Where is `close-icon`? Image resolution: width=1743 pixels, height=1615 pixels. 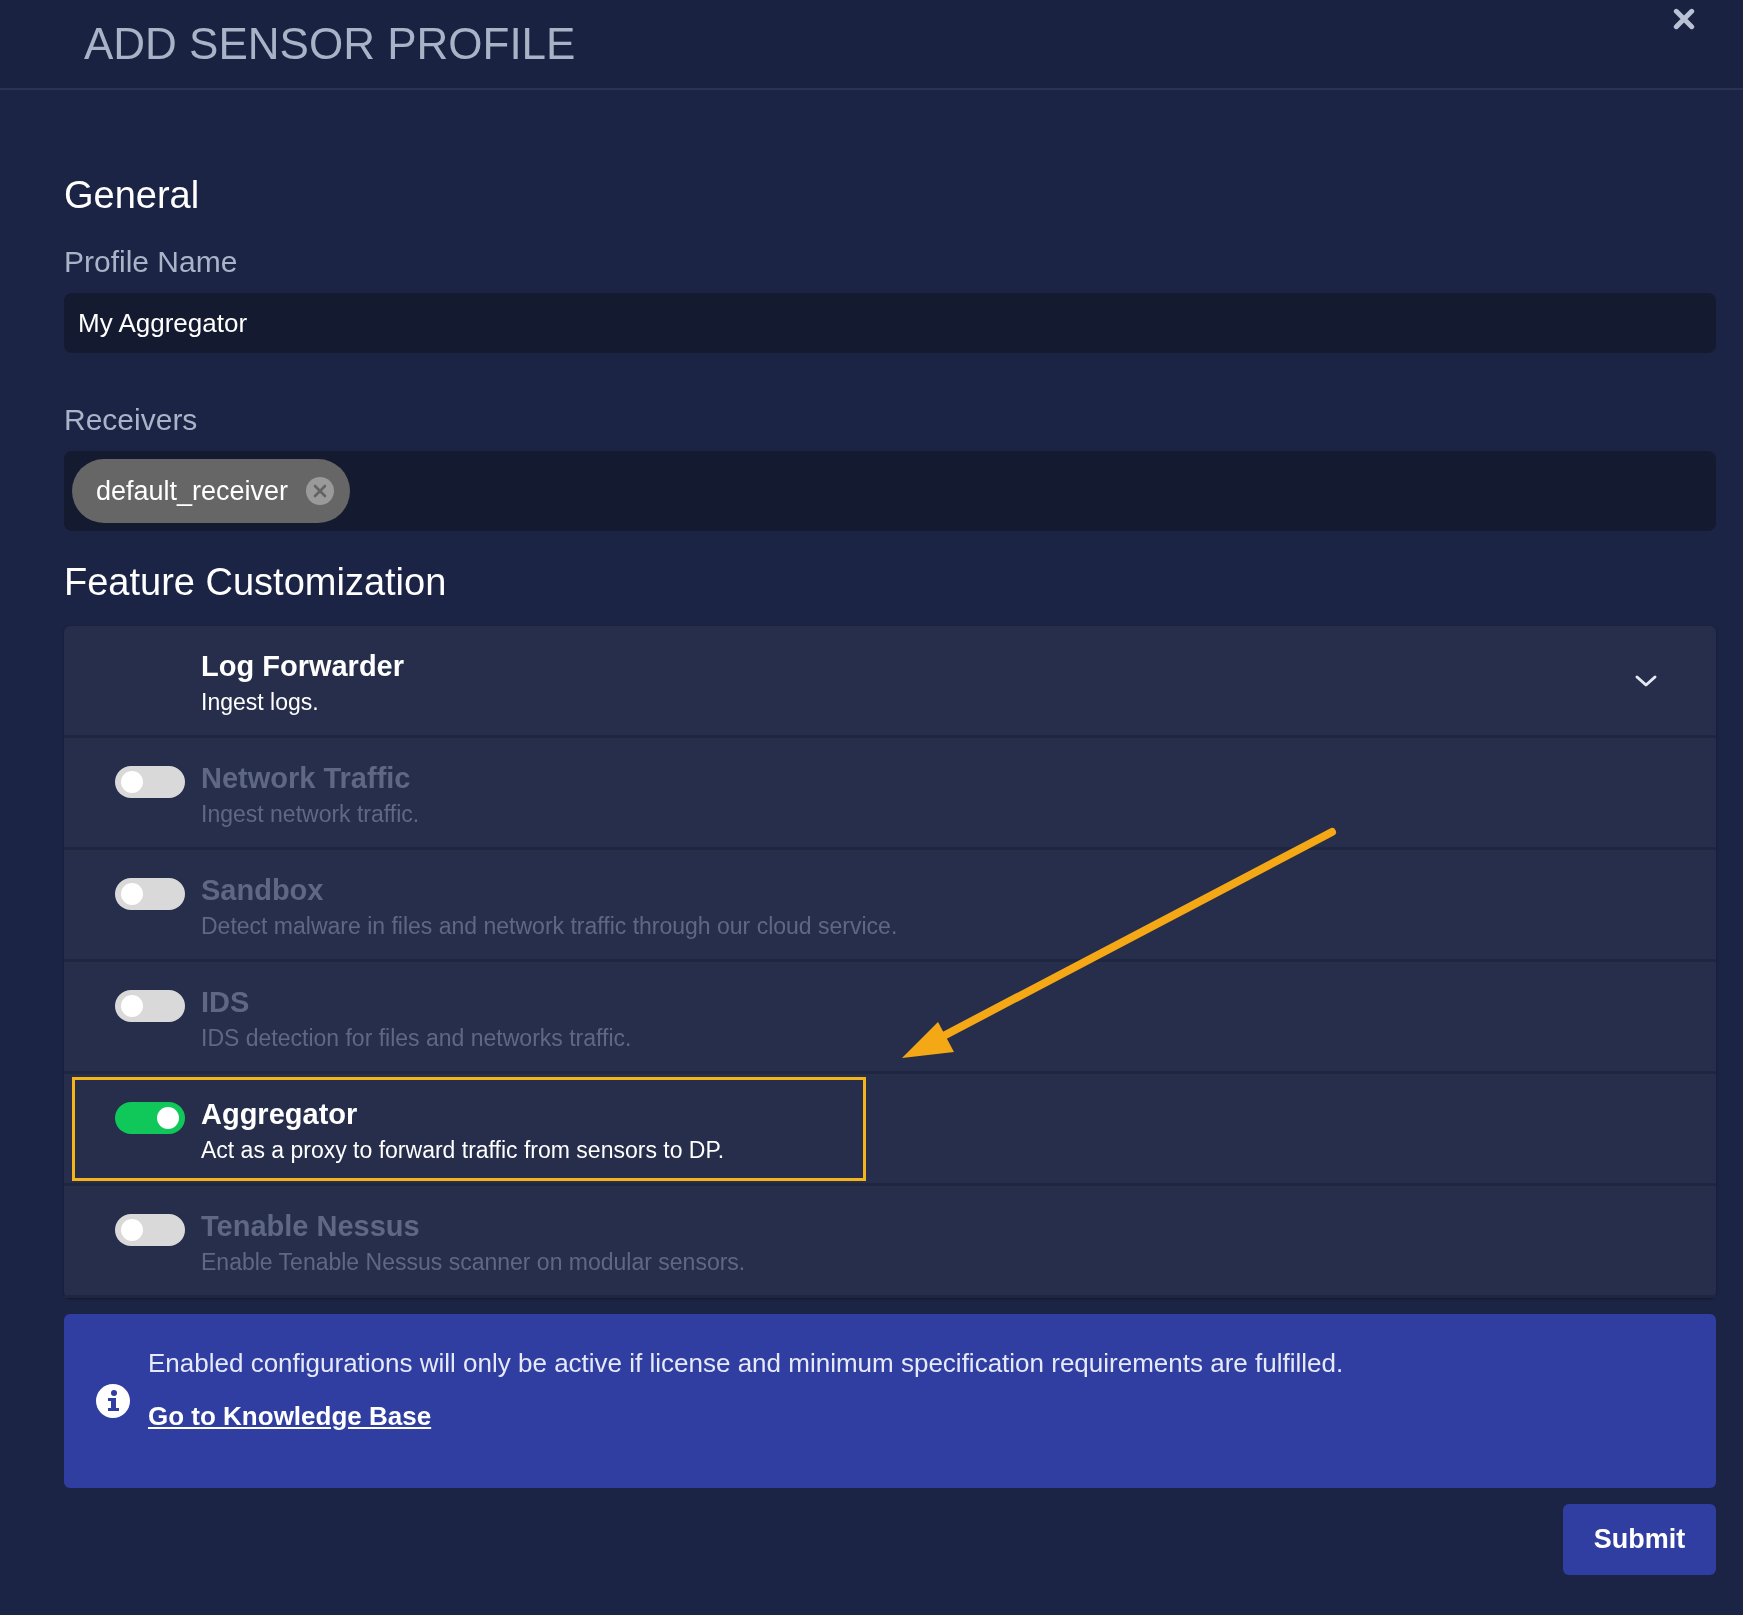
close-icon is located at coordinates (1684, 19).